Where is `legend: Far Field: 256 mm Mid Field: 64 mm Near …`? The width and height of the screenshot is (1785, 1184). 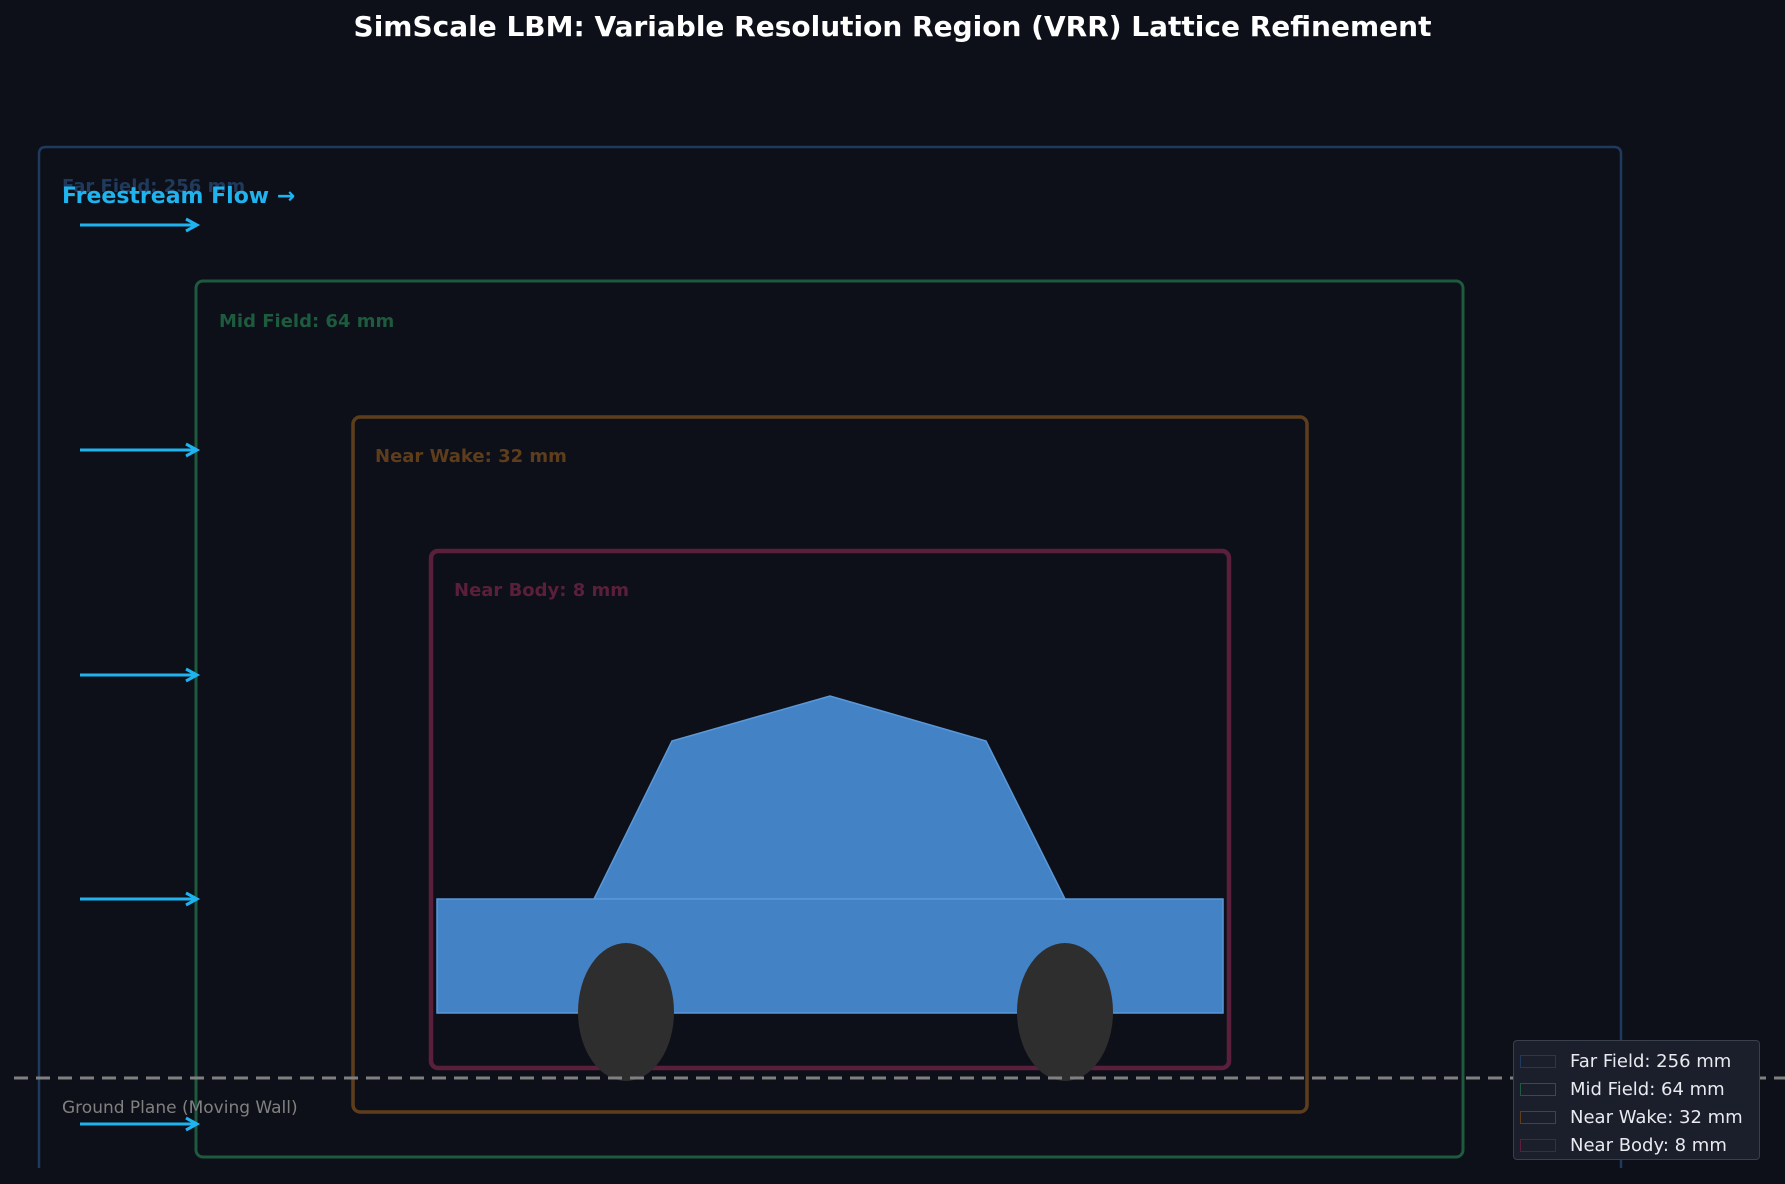
legend: Far Field: 256 mm Mid Field: 64 mm Near … is located at coordinates (1636, 1100).